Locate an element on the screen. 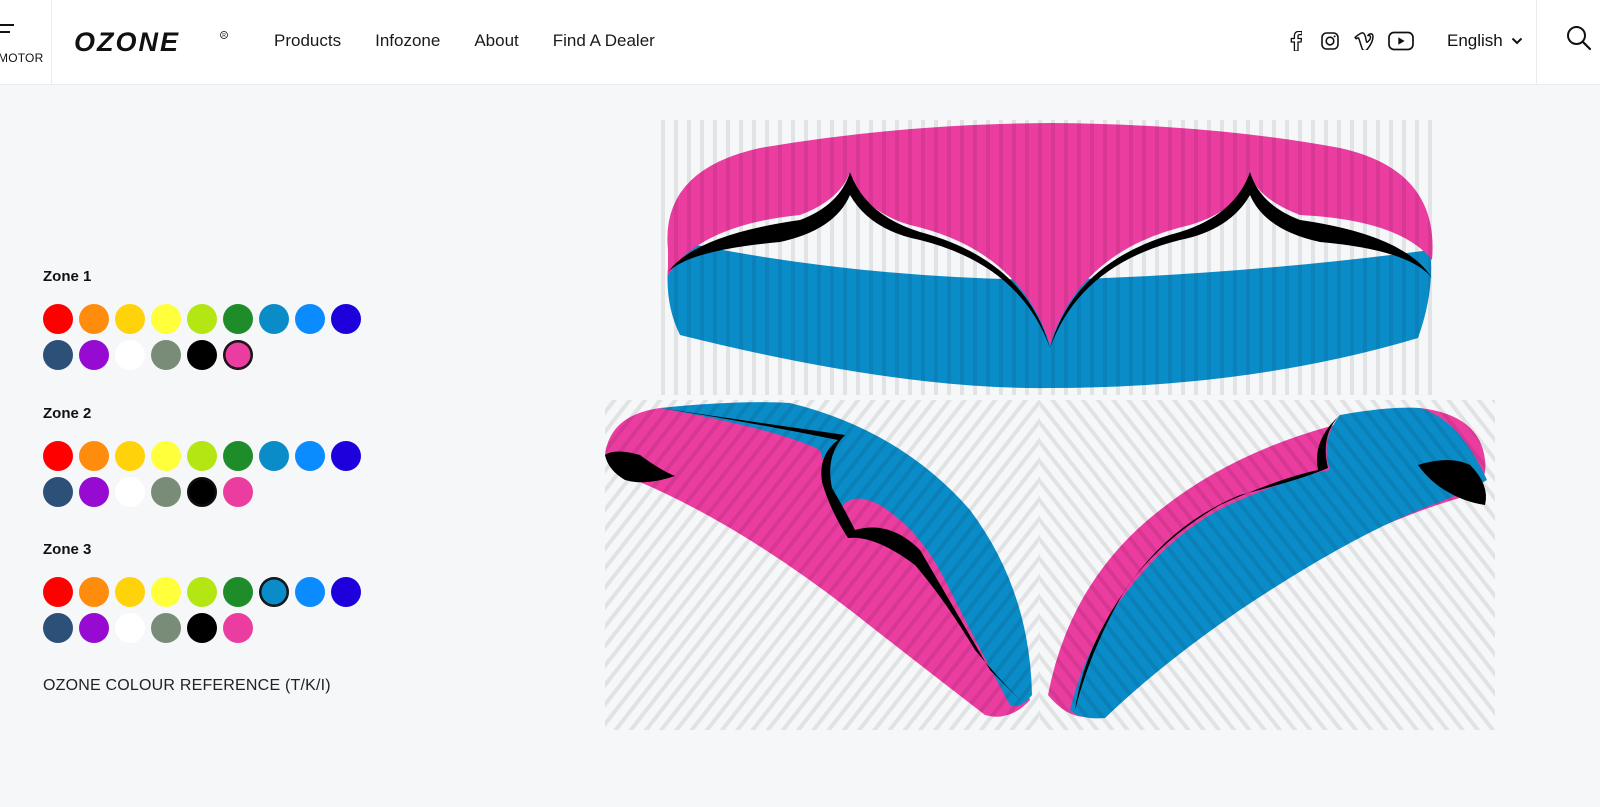 The height and width of the screenshot is (807, 1600). youtube-icon is located at coordinates (1401, 41).